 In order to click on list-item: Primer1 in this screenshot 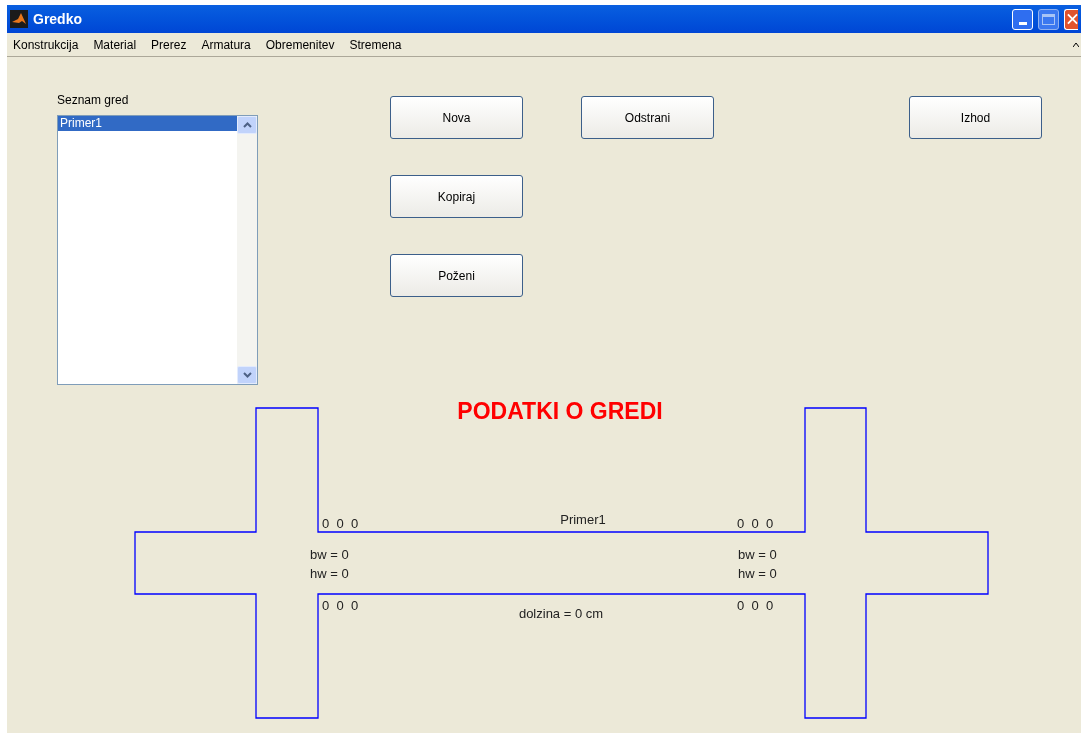, I will do `click(147, 123)`.